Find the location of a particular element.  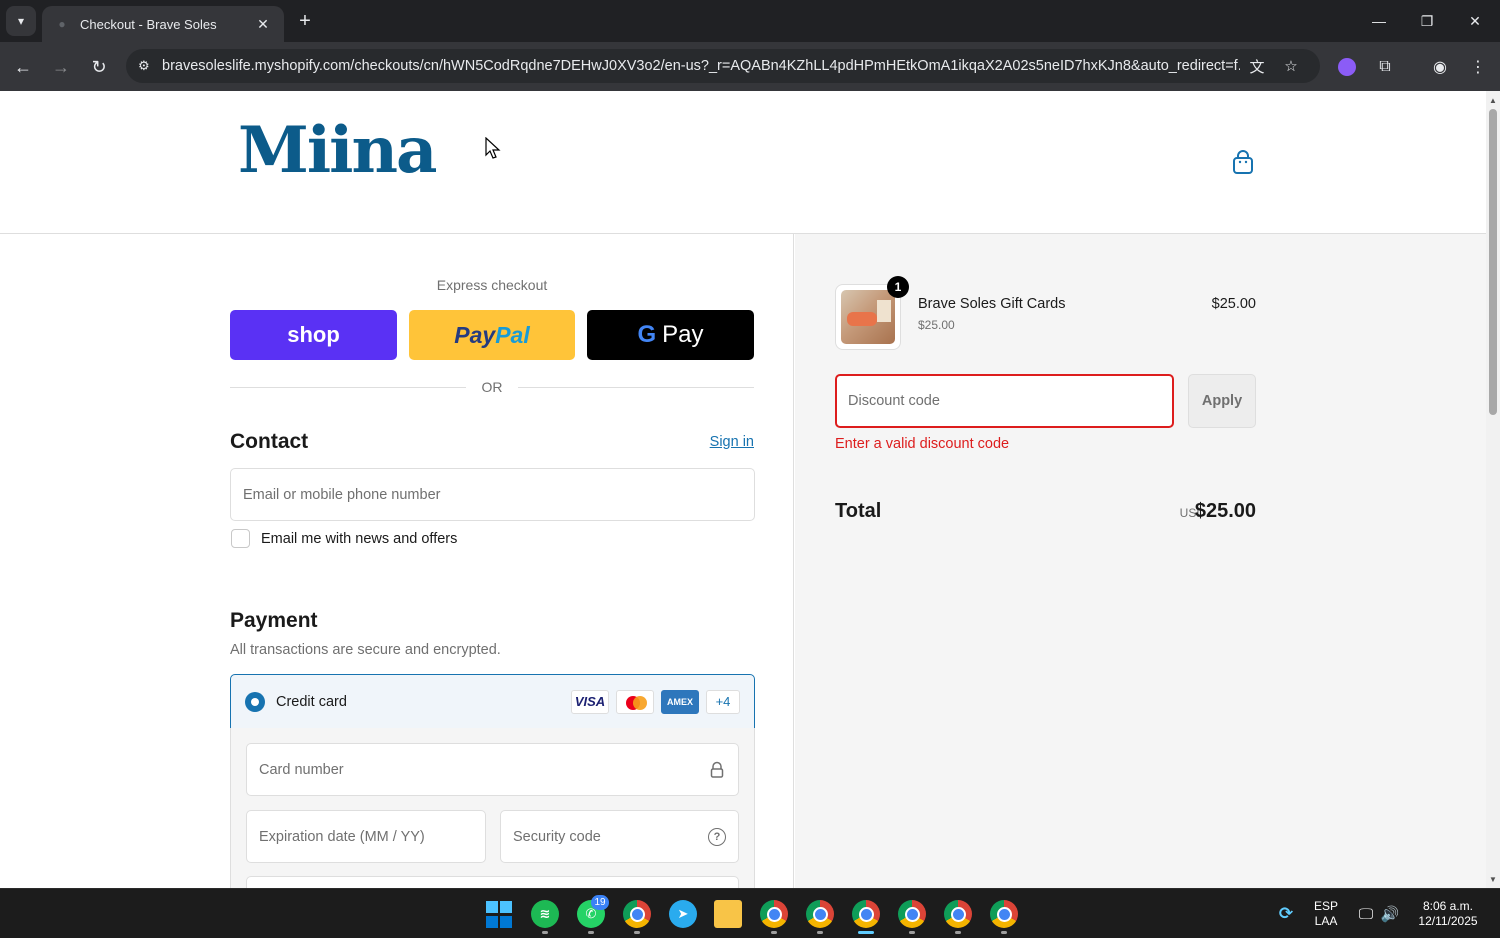

product-variant-price: $25.00 is located at coordinates (936, 325).